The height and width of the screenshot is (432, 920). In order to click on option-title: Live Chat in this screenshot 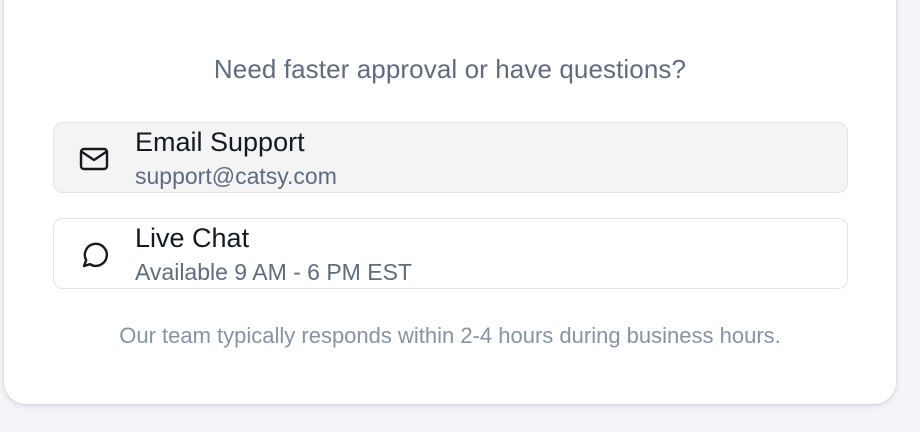, I will do `click(192, 238)`.